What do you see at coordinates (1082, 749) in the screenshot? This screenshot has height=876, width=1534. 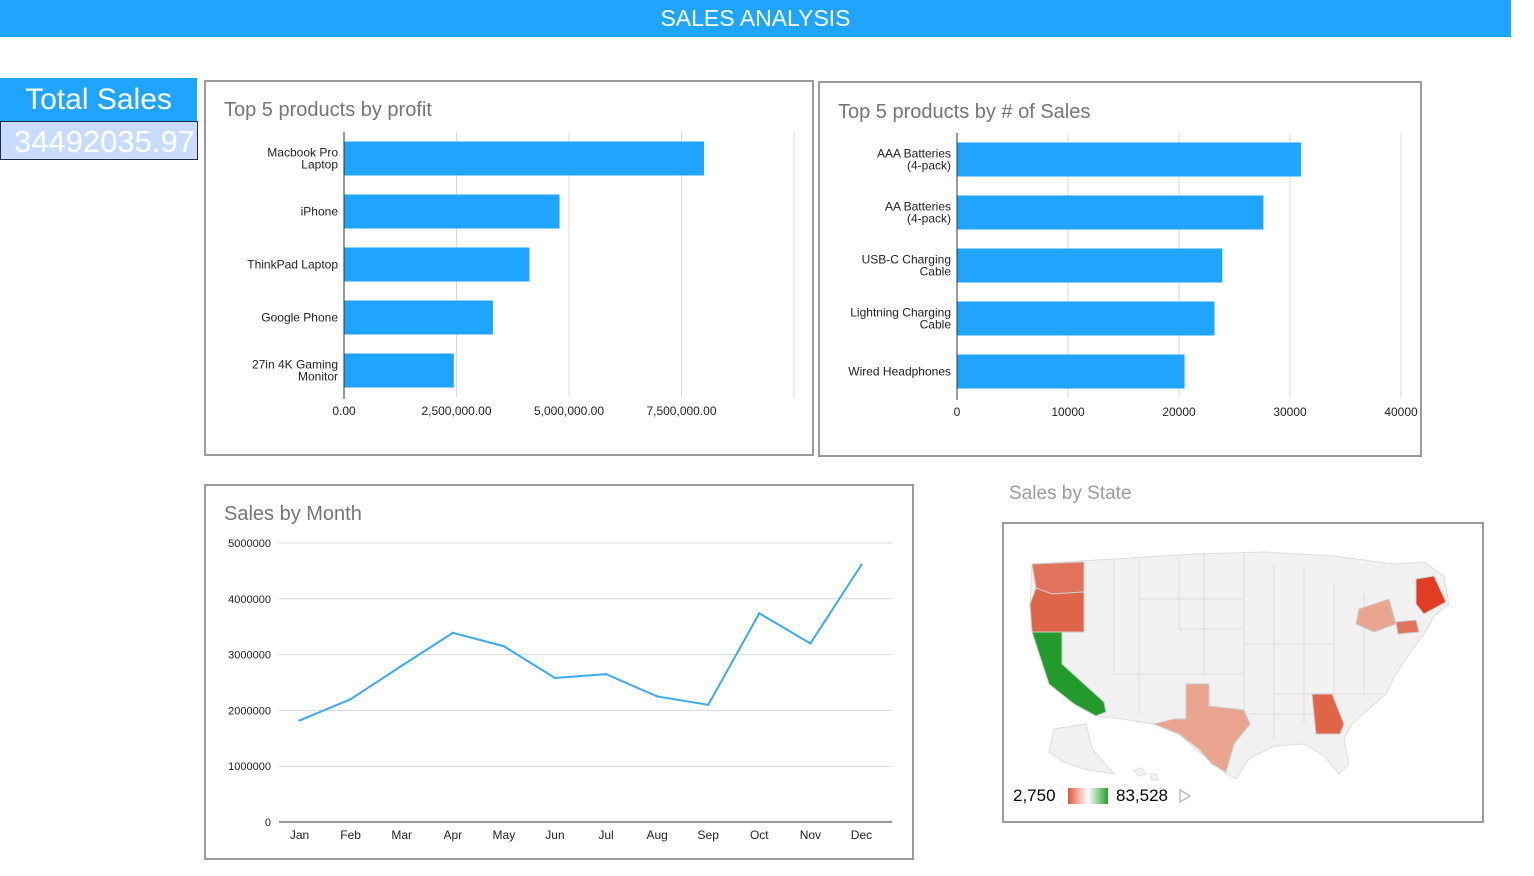 I see `state-alaska` at bounding box center [1082, 749].